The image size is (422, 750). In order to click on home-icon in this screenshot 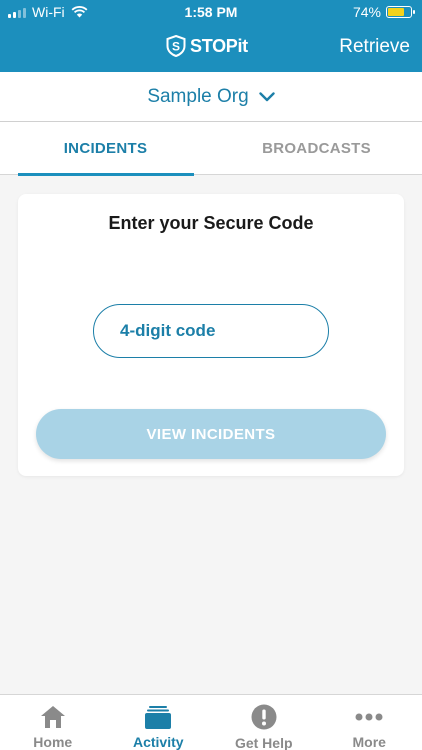, I will do `click(53, 716)`.